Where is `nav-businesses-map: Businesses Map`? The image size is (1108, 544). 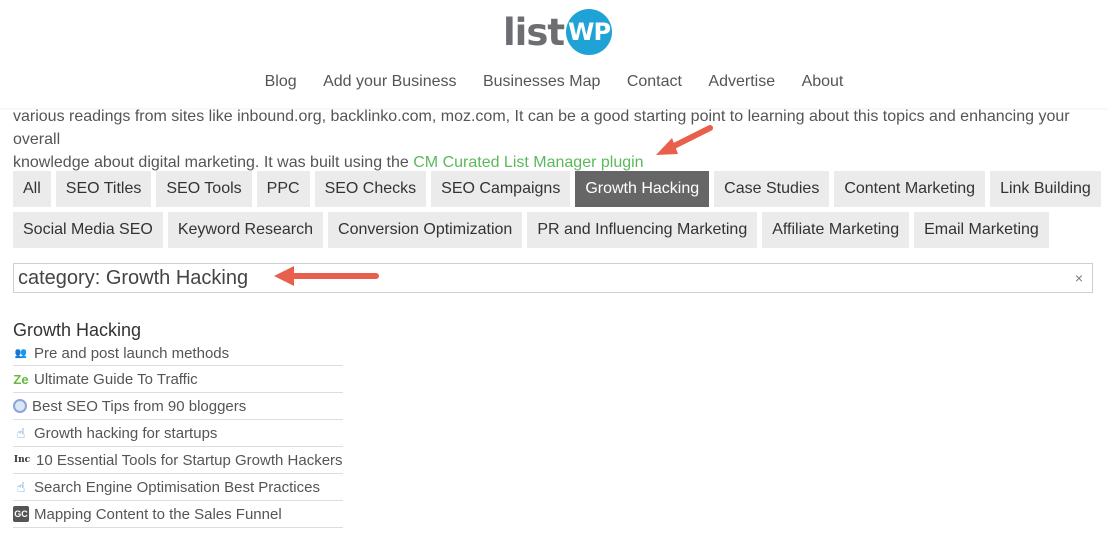 nav-businesses-map: Businesses Map is located at coordinates (541, 82).